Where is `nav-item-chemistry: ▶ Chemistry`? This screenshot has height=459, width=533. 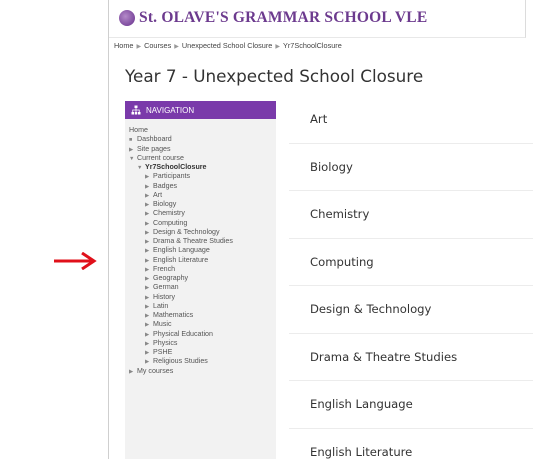 nav-item-chemistry: ▶ Chemistry is located at coordinates (200, 213).